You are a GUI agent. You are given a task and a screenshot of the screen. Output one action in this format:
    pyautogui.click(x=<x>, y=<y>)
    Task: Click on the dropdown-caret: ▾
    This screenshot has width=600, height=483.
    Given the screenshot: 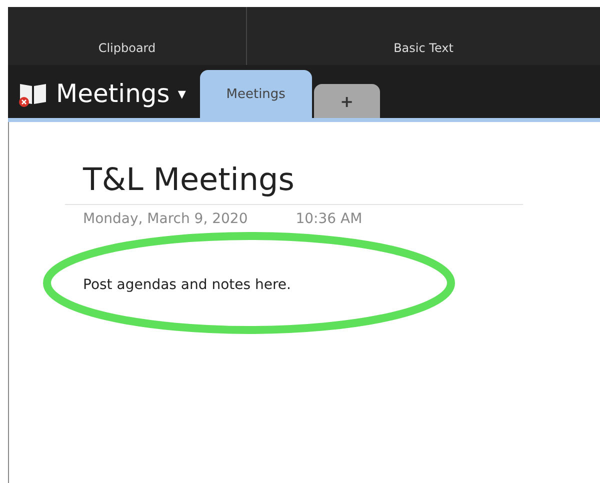 What is the action you would take?
    pyautogui.click(x=182, y=93)
    